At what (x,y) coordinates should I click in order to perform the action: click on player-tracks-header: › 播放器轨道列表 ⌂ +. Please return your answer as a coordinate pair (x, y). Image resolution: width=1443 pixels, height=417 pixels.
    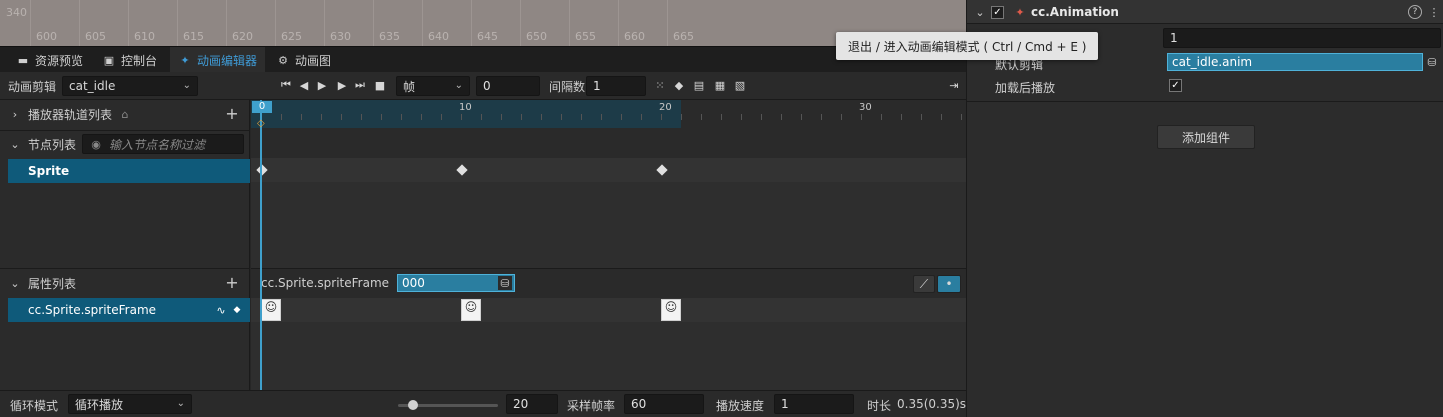
    Looking at the image, I should click on (128, 114).